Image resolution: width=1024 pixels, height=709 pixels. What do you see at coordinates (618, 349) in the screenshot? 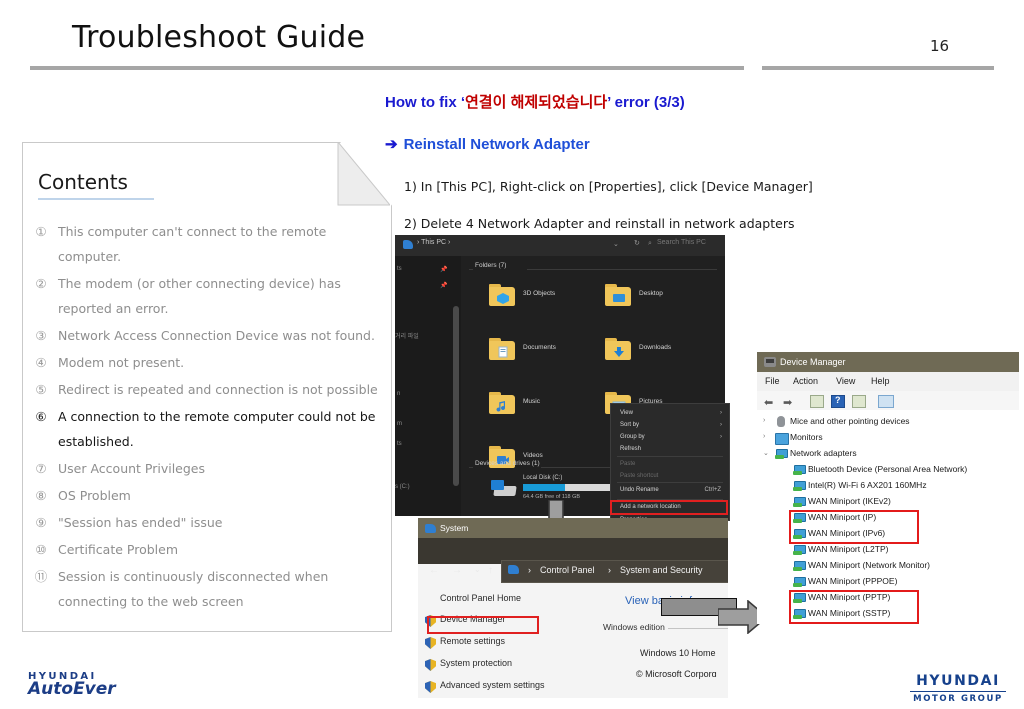
I see `folder-icon-downloads` at bounding box center [618, 349].